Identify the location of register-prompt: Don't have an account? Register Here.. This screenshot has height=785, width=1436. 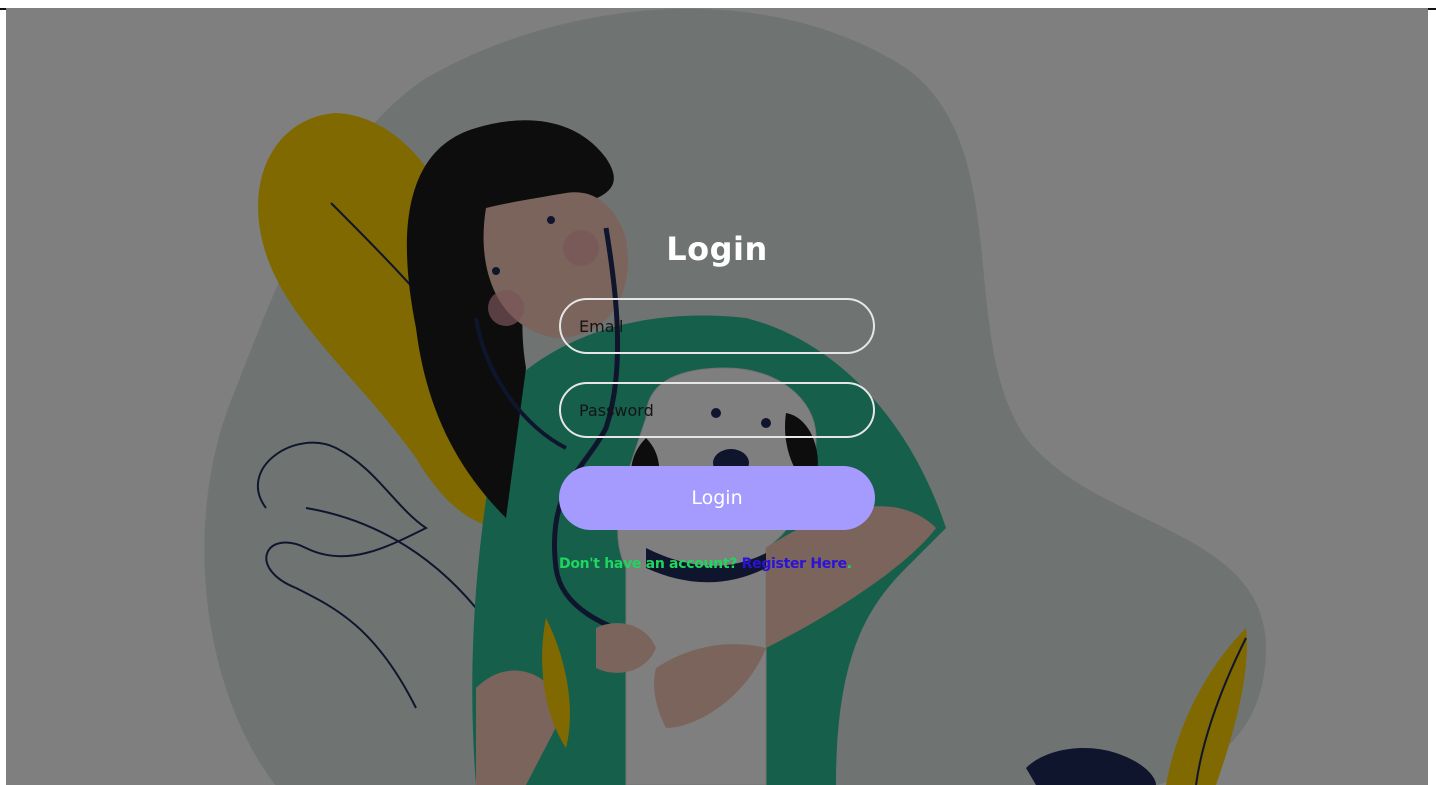
(717, 564).